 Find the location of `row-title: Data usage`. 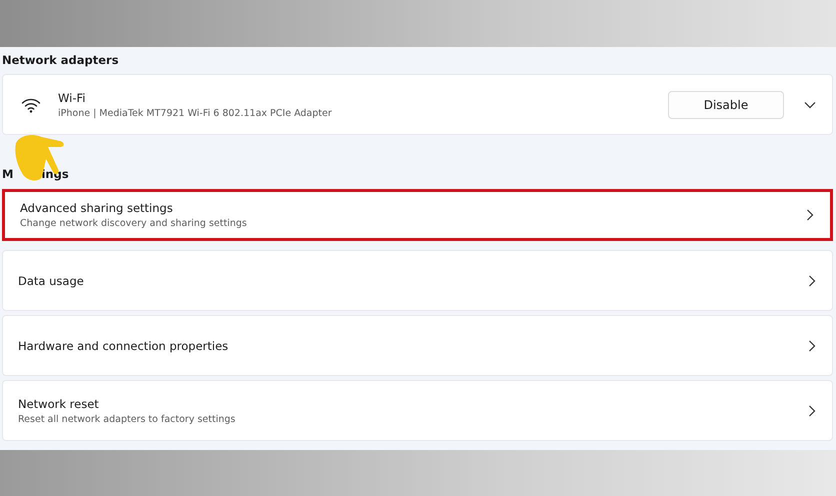

row-title: Data usage is located at coordinates (51, 281).